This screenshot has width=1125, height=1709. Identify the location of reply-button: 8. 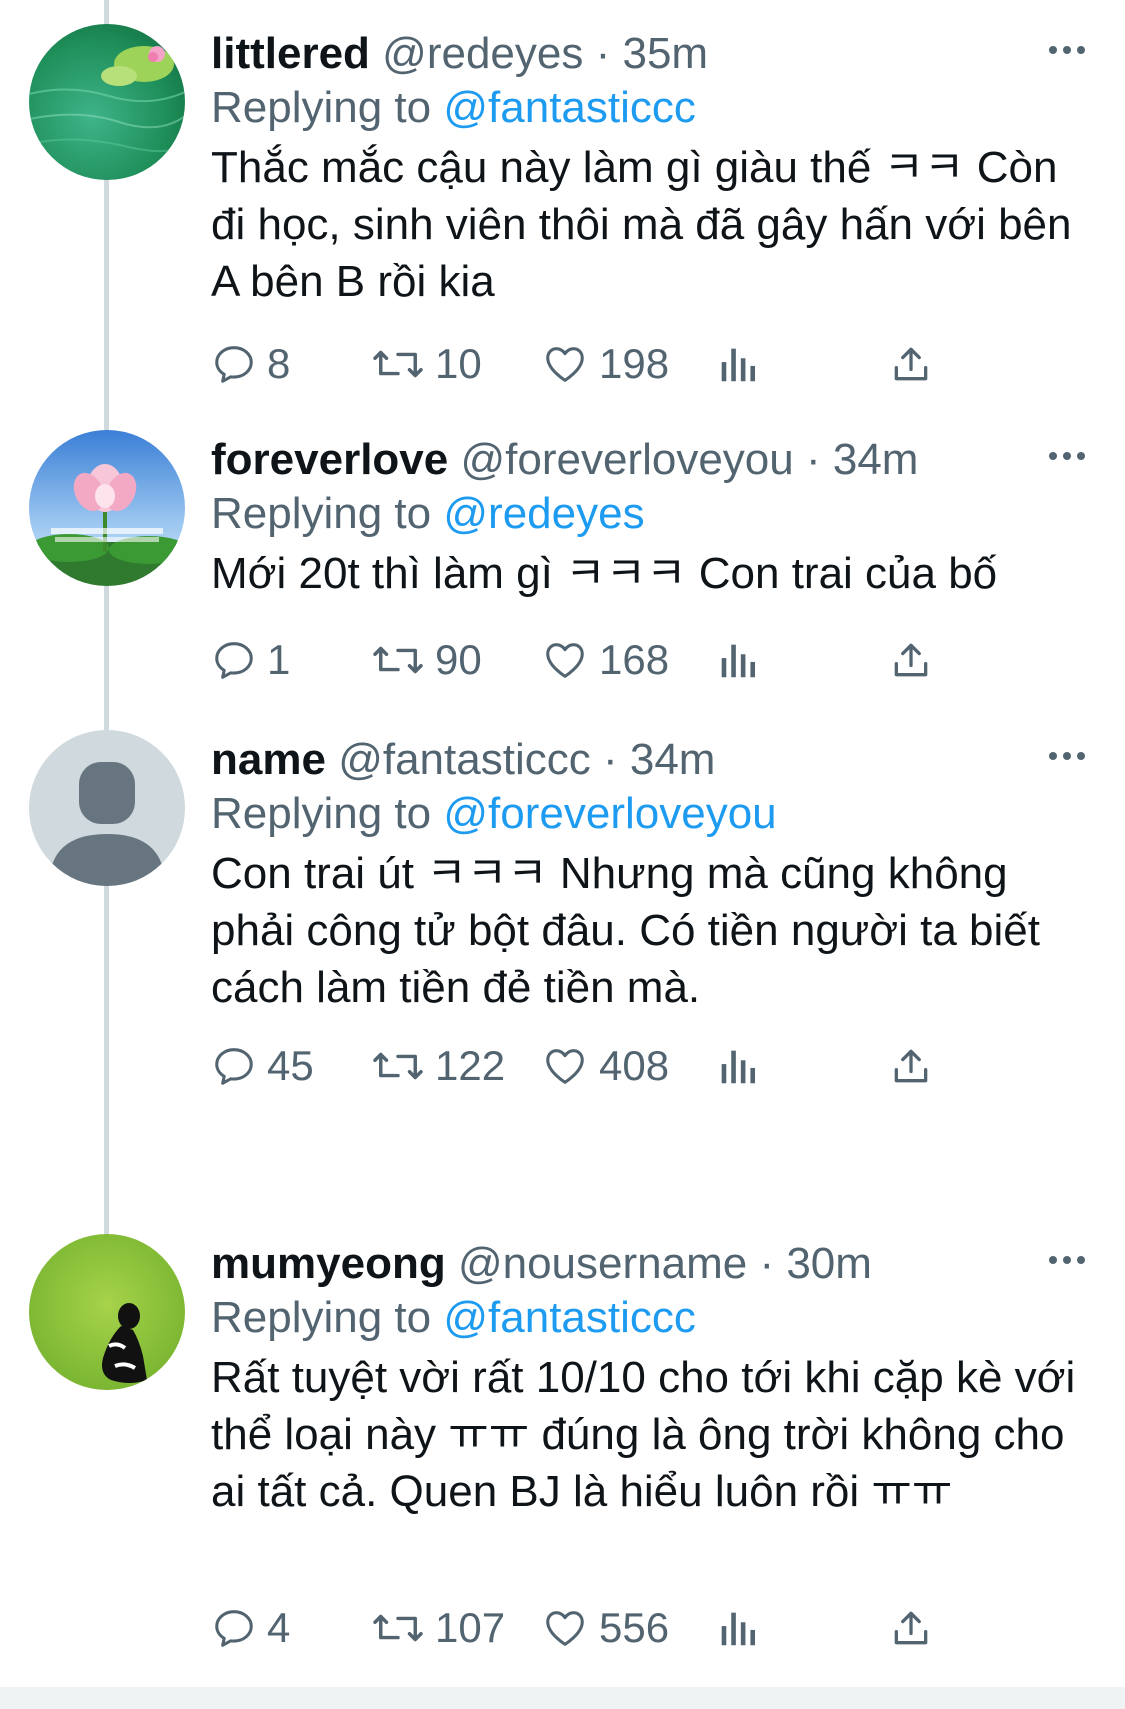
(250, 364).